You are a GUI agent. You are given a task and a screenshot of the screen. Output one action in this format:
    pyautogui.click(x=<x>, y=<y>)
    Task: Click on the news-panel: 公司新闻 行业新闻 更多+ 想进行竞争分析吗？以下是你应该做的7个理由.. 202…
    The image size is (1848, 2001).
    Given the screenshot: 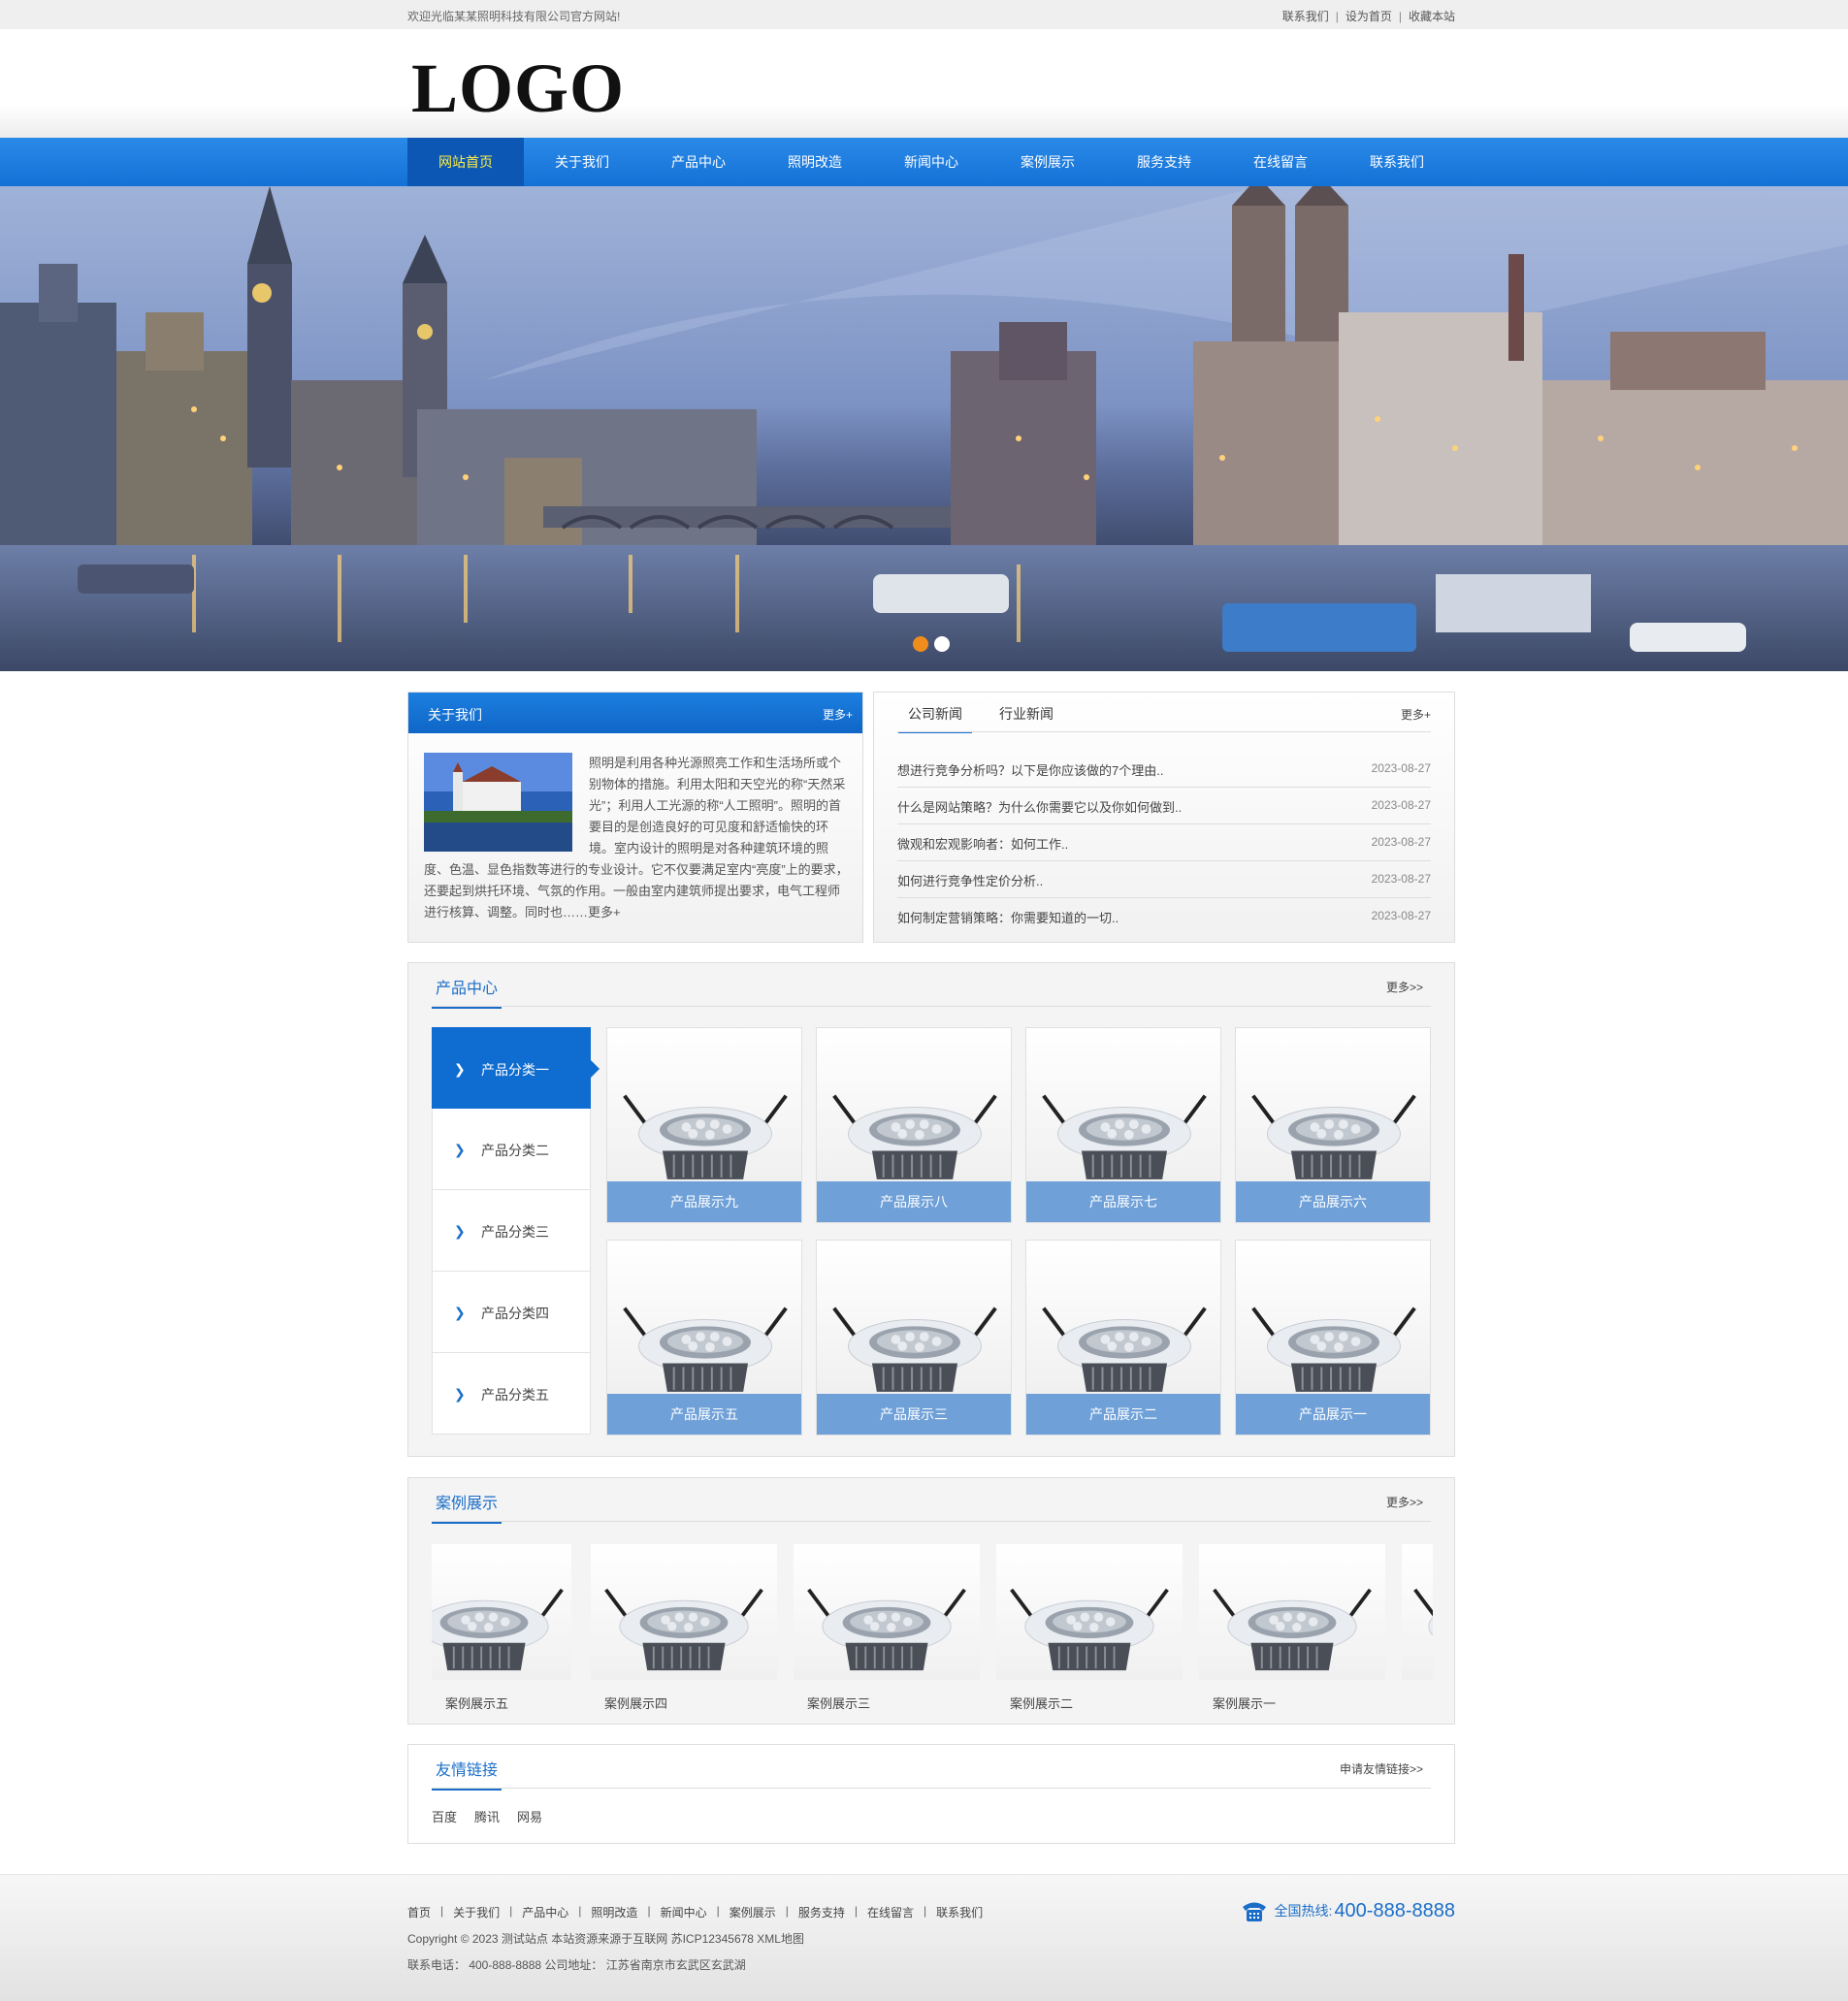 What is the action you would take?
    pyautogui.click(x=1164, y=818)
    